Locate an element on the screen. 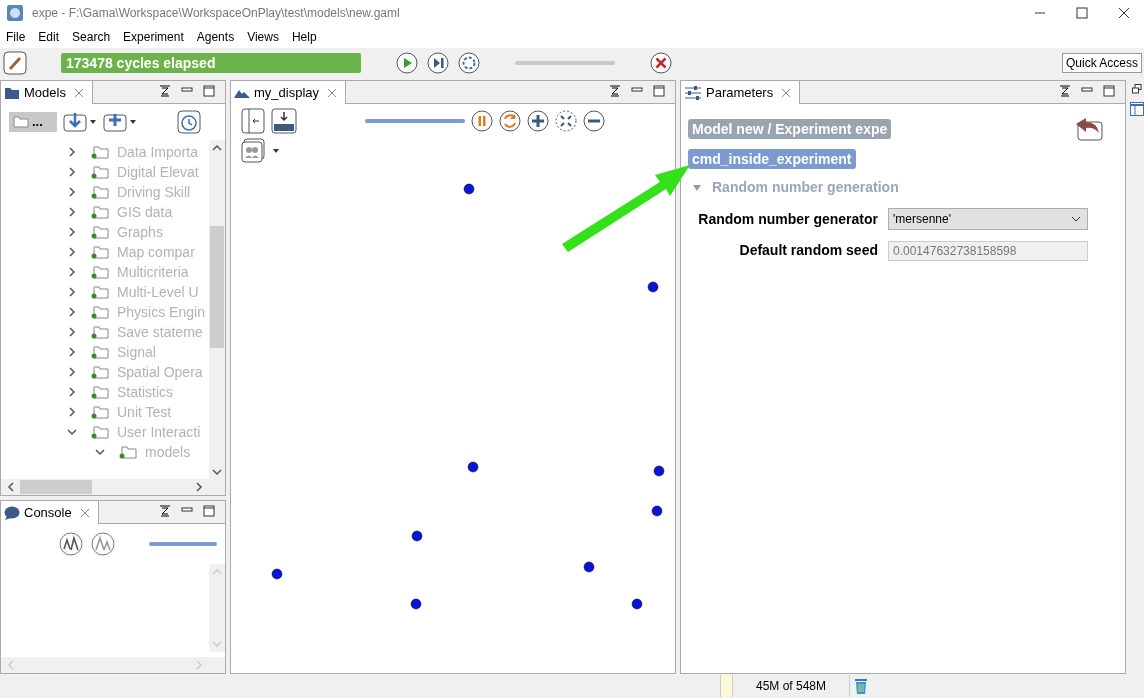 The width and height of the screenshot is (1144, 698). dropdown: 'mersenne' is located at coordinates (988, 219).